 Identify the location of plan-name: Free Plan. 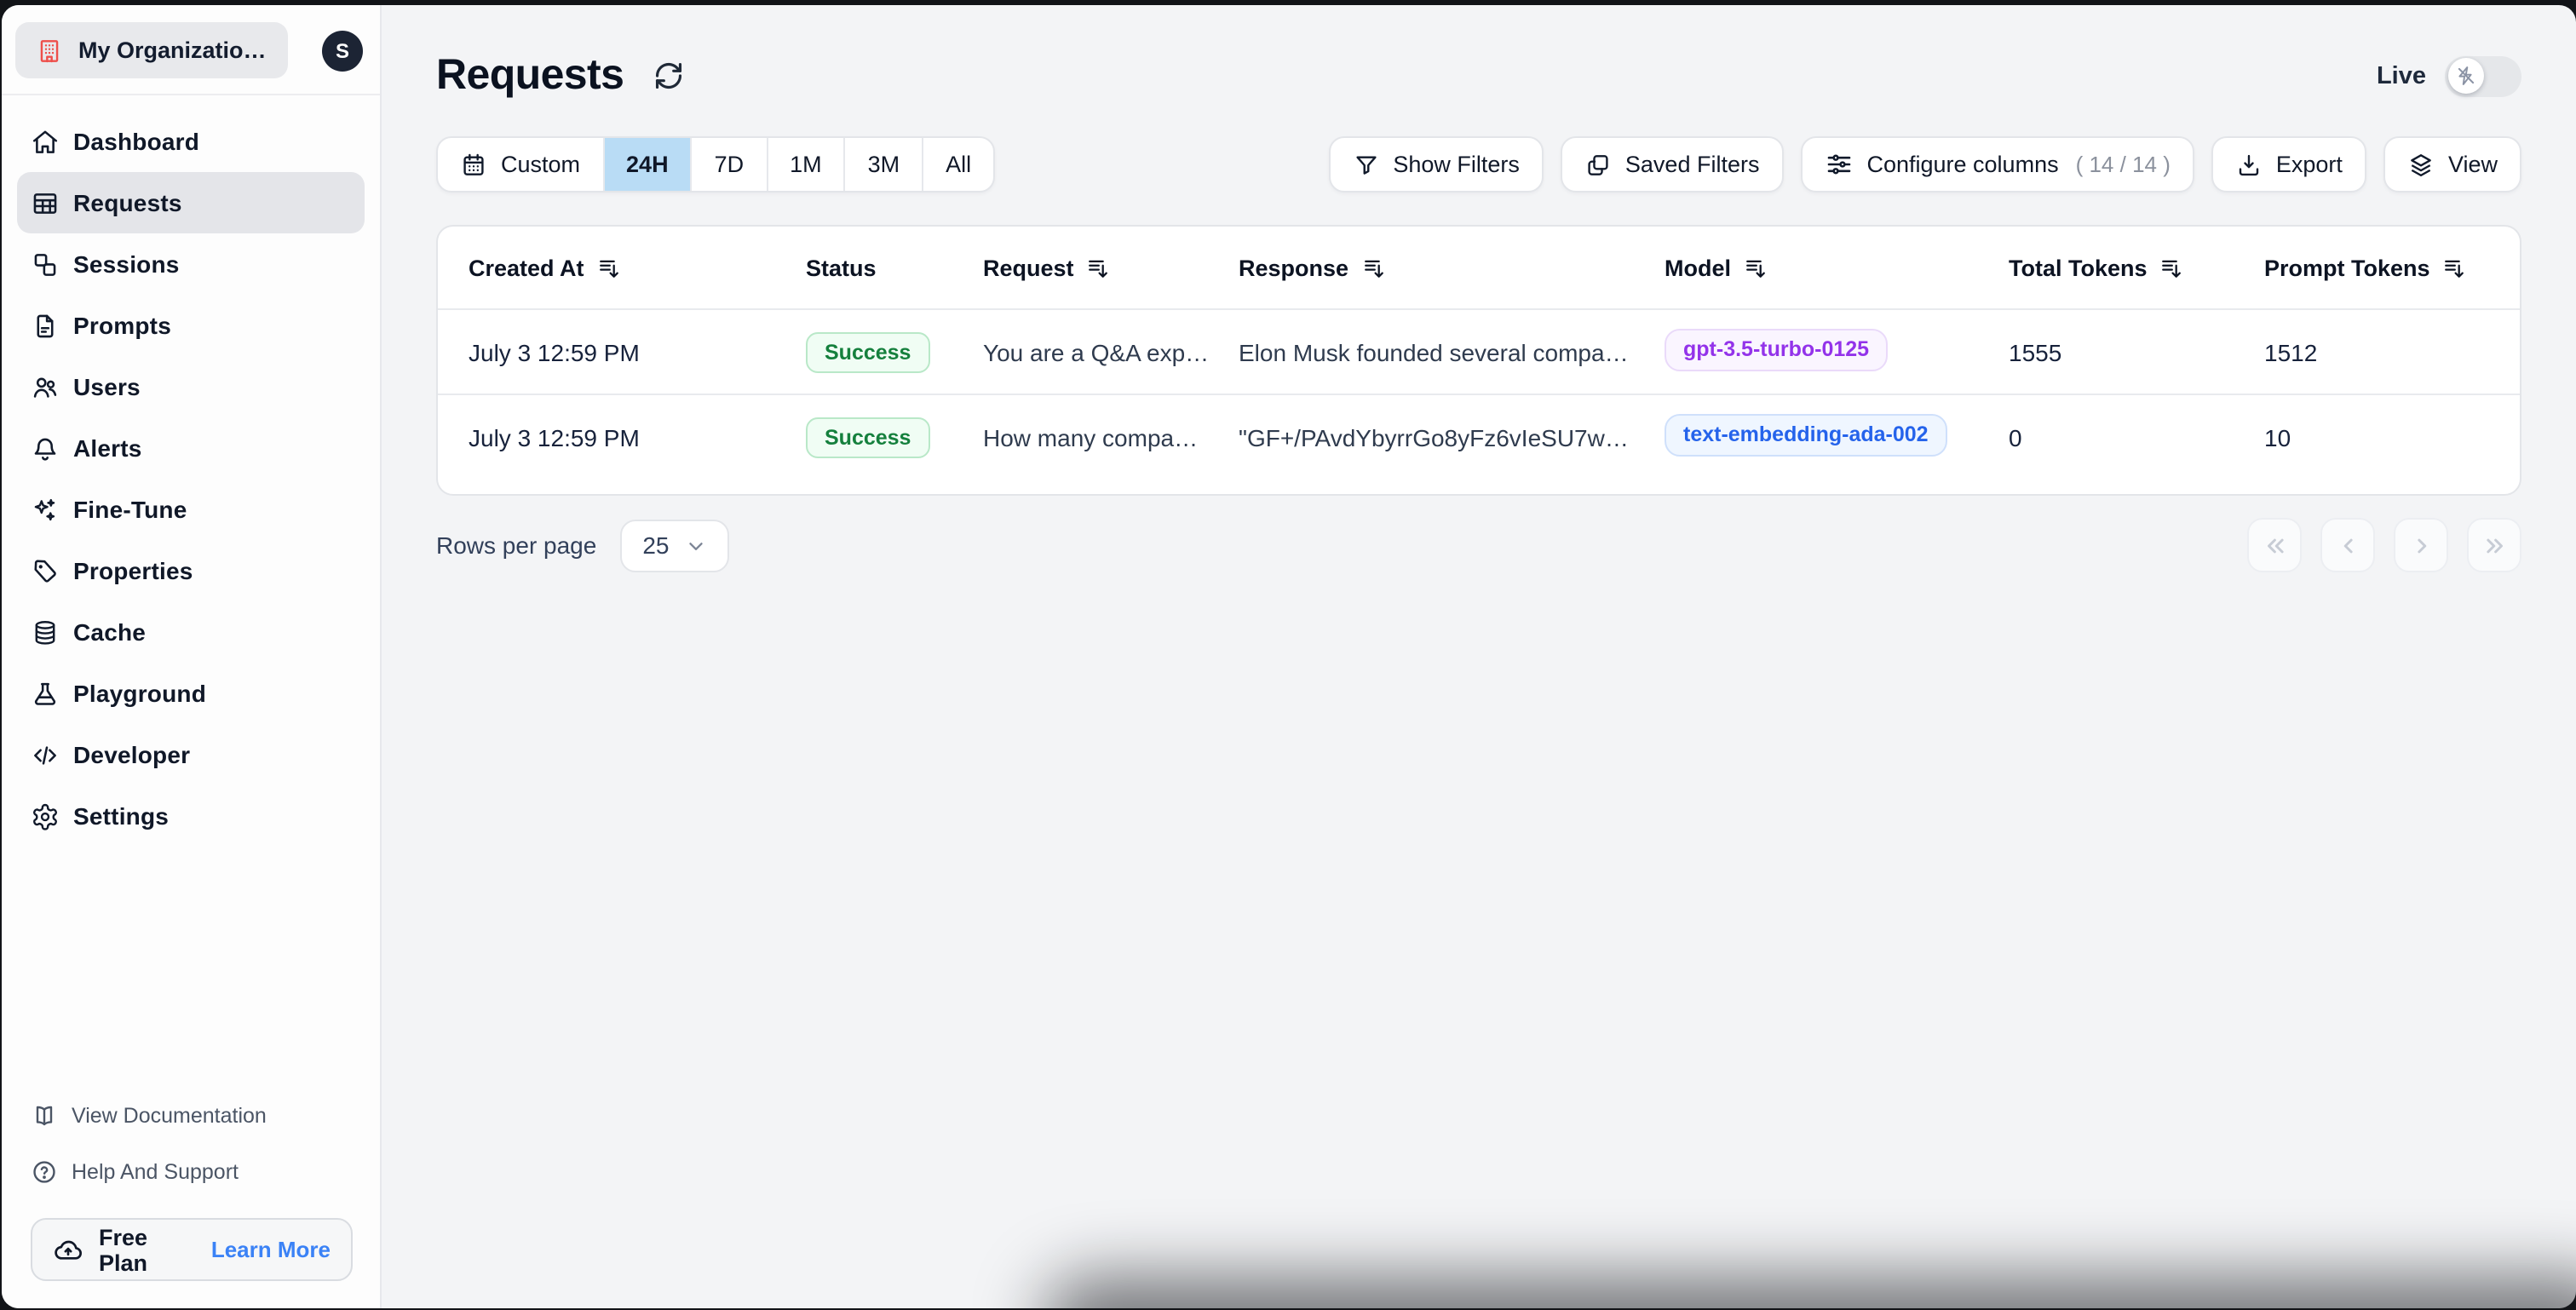
(123, 1249).